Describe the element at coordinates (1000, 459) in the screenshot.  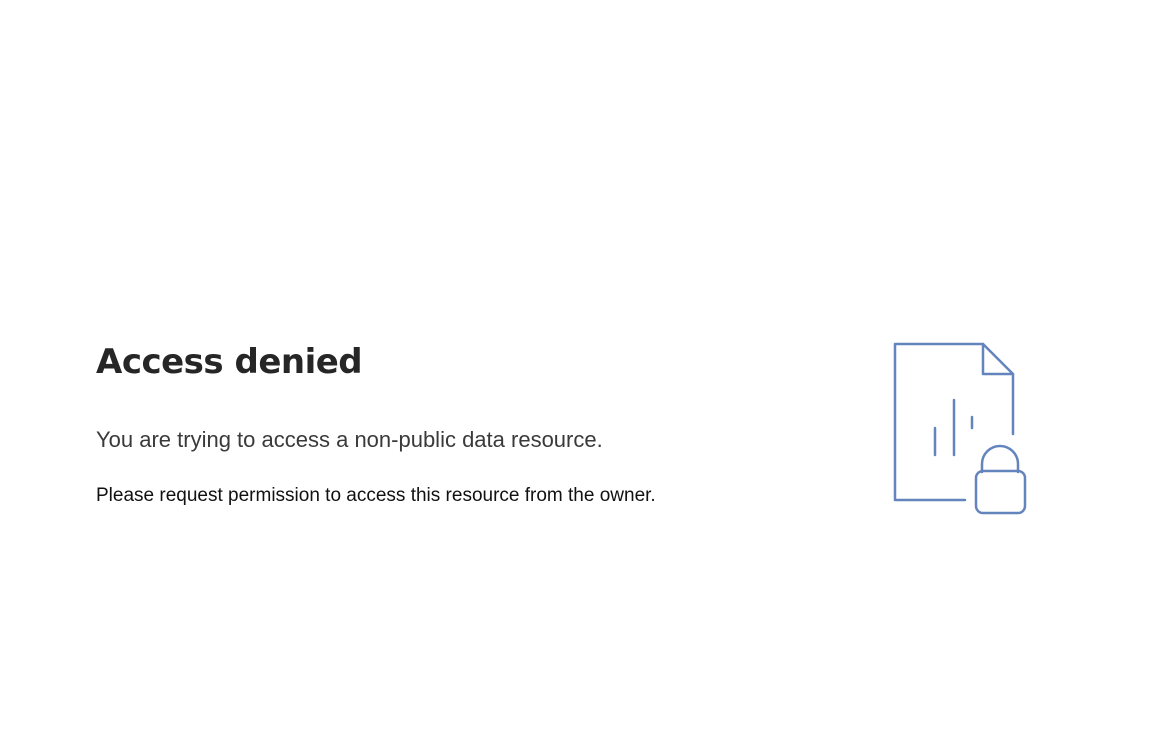
I see `lock-shackle` at that location.